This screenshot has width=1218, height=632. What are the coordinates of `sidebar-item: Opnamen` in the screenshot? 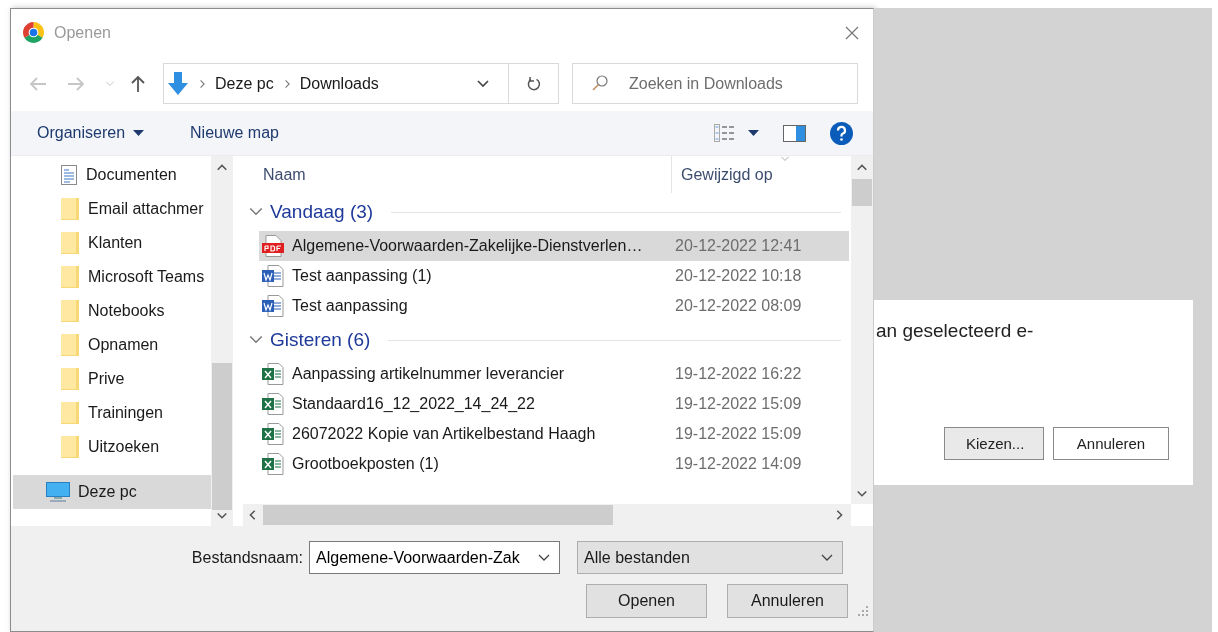 It's located at (112, 345).